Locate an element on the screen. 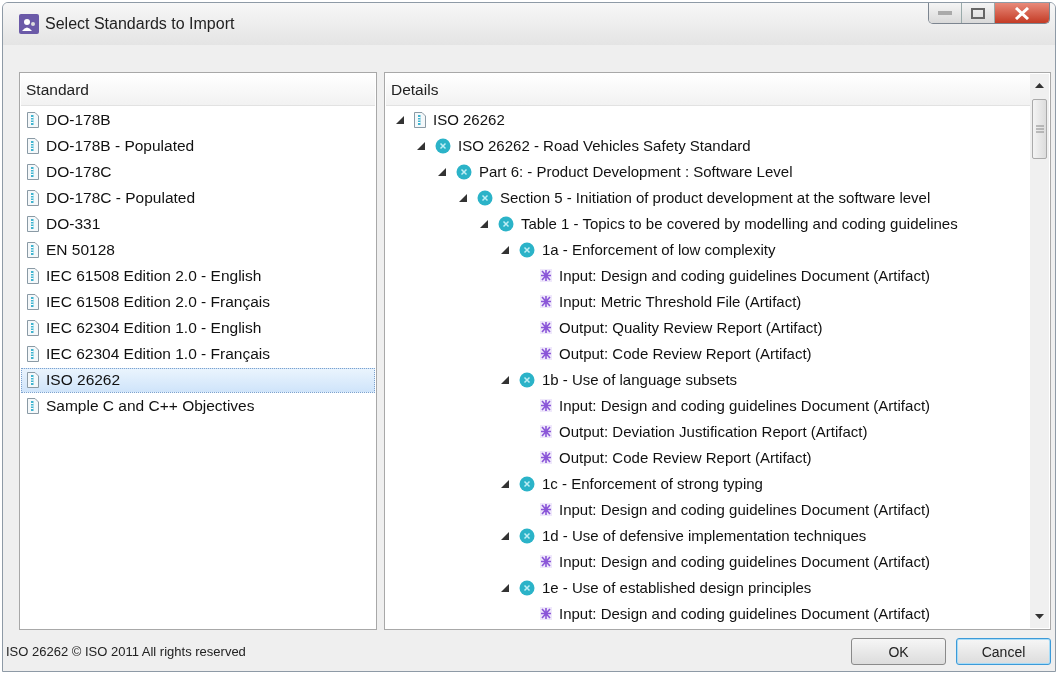  list-item: DO-178B - Populated is located at coordinates (198, 146).